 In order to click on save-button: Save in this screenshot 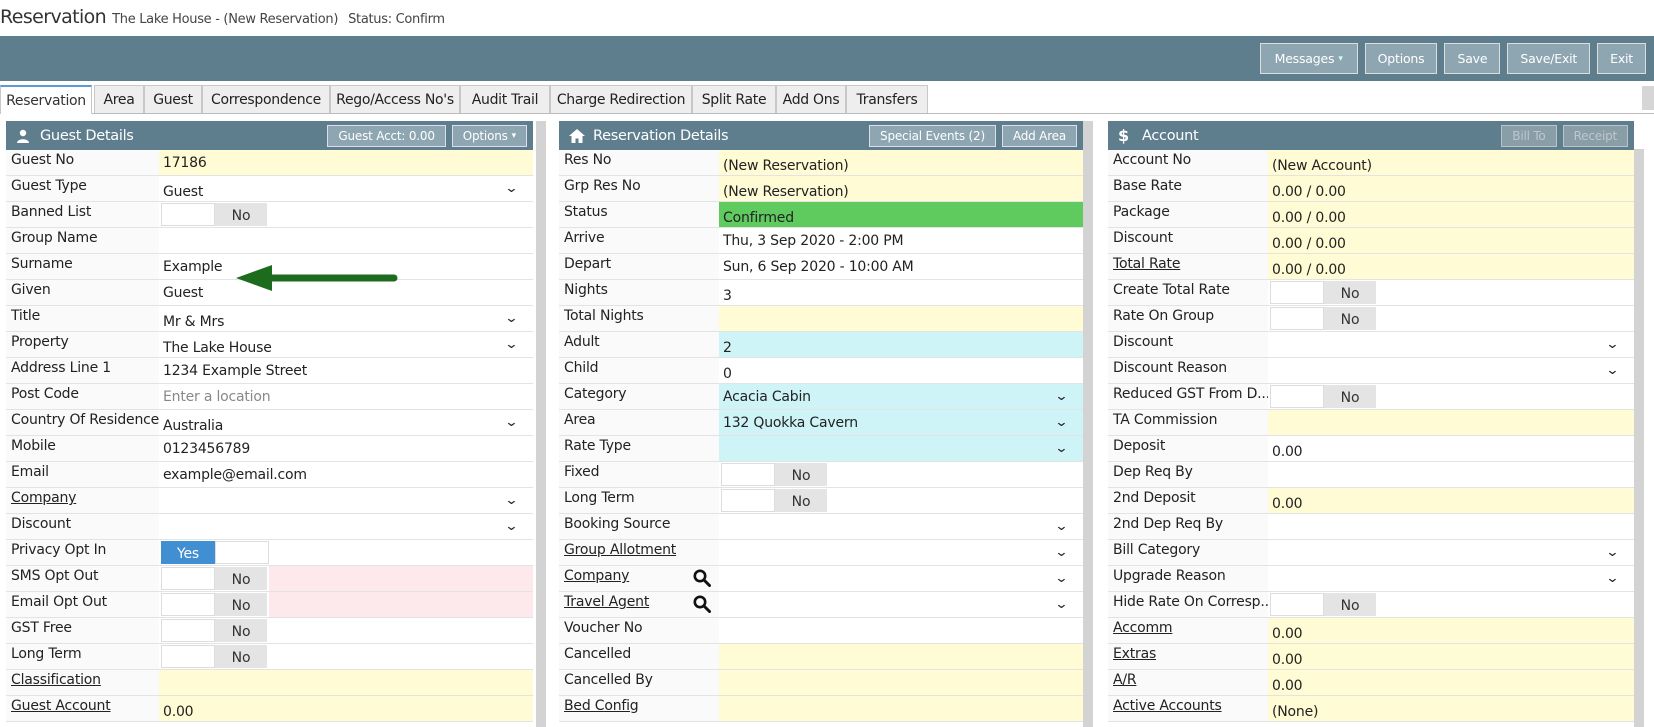, I will do `click(1472, 58)`.